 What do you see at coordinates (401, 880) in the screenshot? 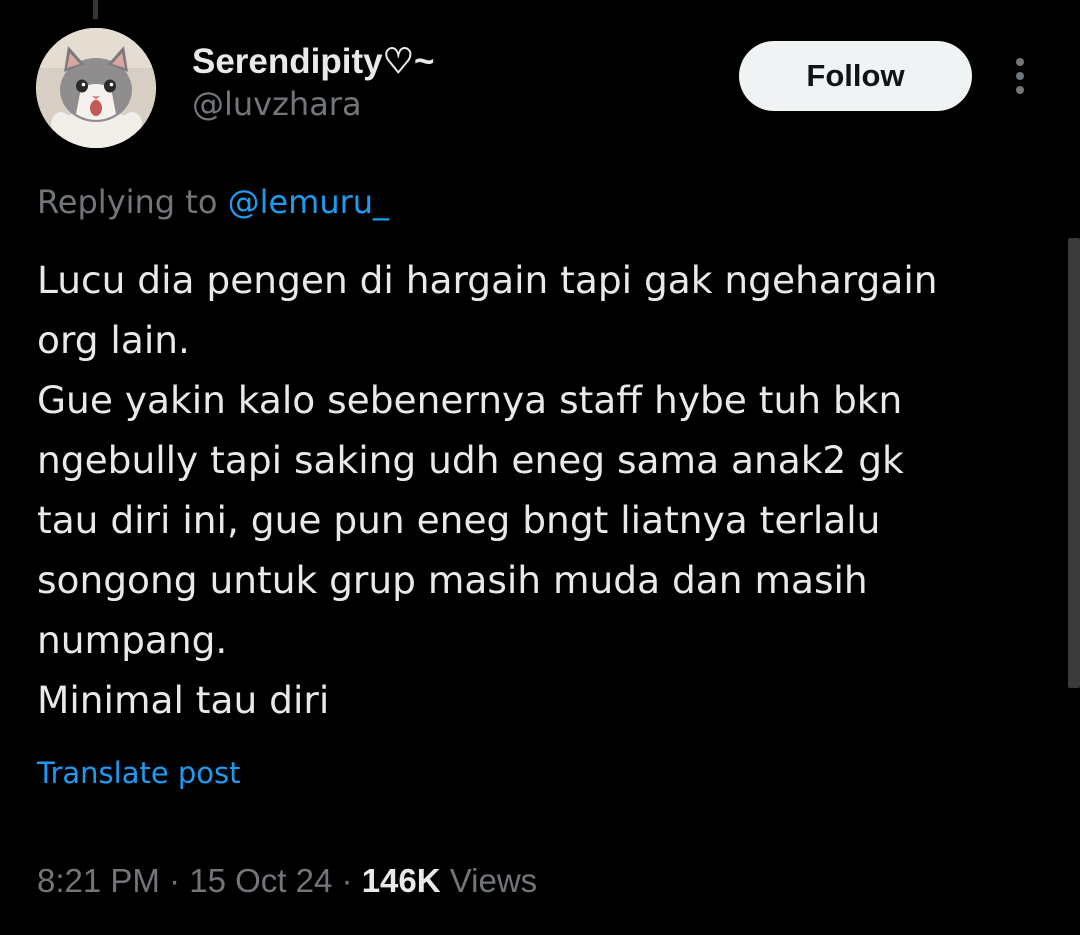
I see `views-count: 146K` at bounding box center [401, 880].